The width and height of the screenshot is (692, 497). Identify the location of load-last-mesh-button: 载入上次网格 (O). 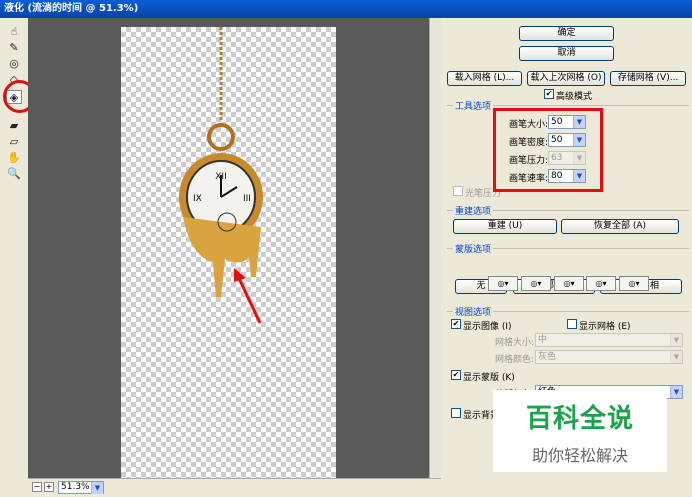
(566, 78).